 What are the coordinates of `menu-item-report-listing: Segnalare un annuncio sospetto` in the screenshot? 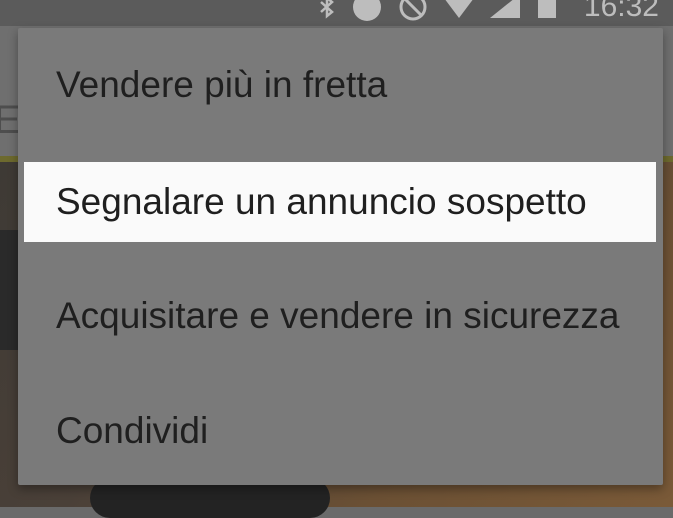 It's located at (340, 202).